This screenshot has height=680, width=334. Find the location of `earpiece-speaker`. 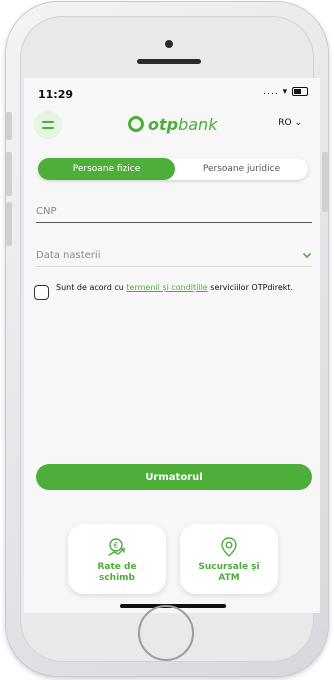

earpiece-speaker is located at coordinates (169, 61).